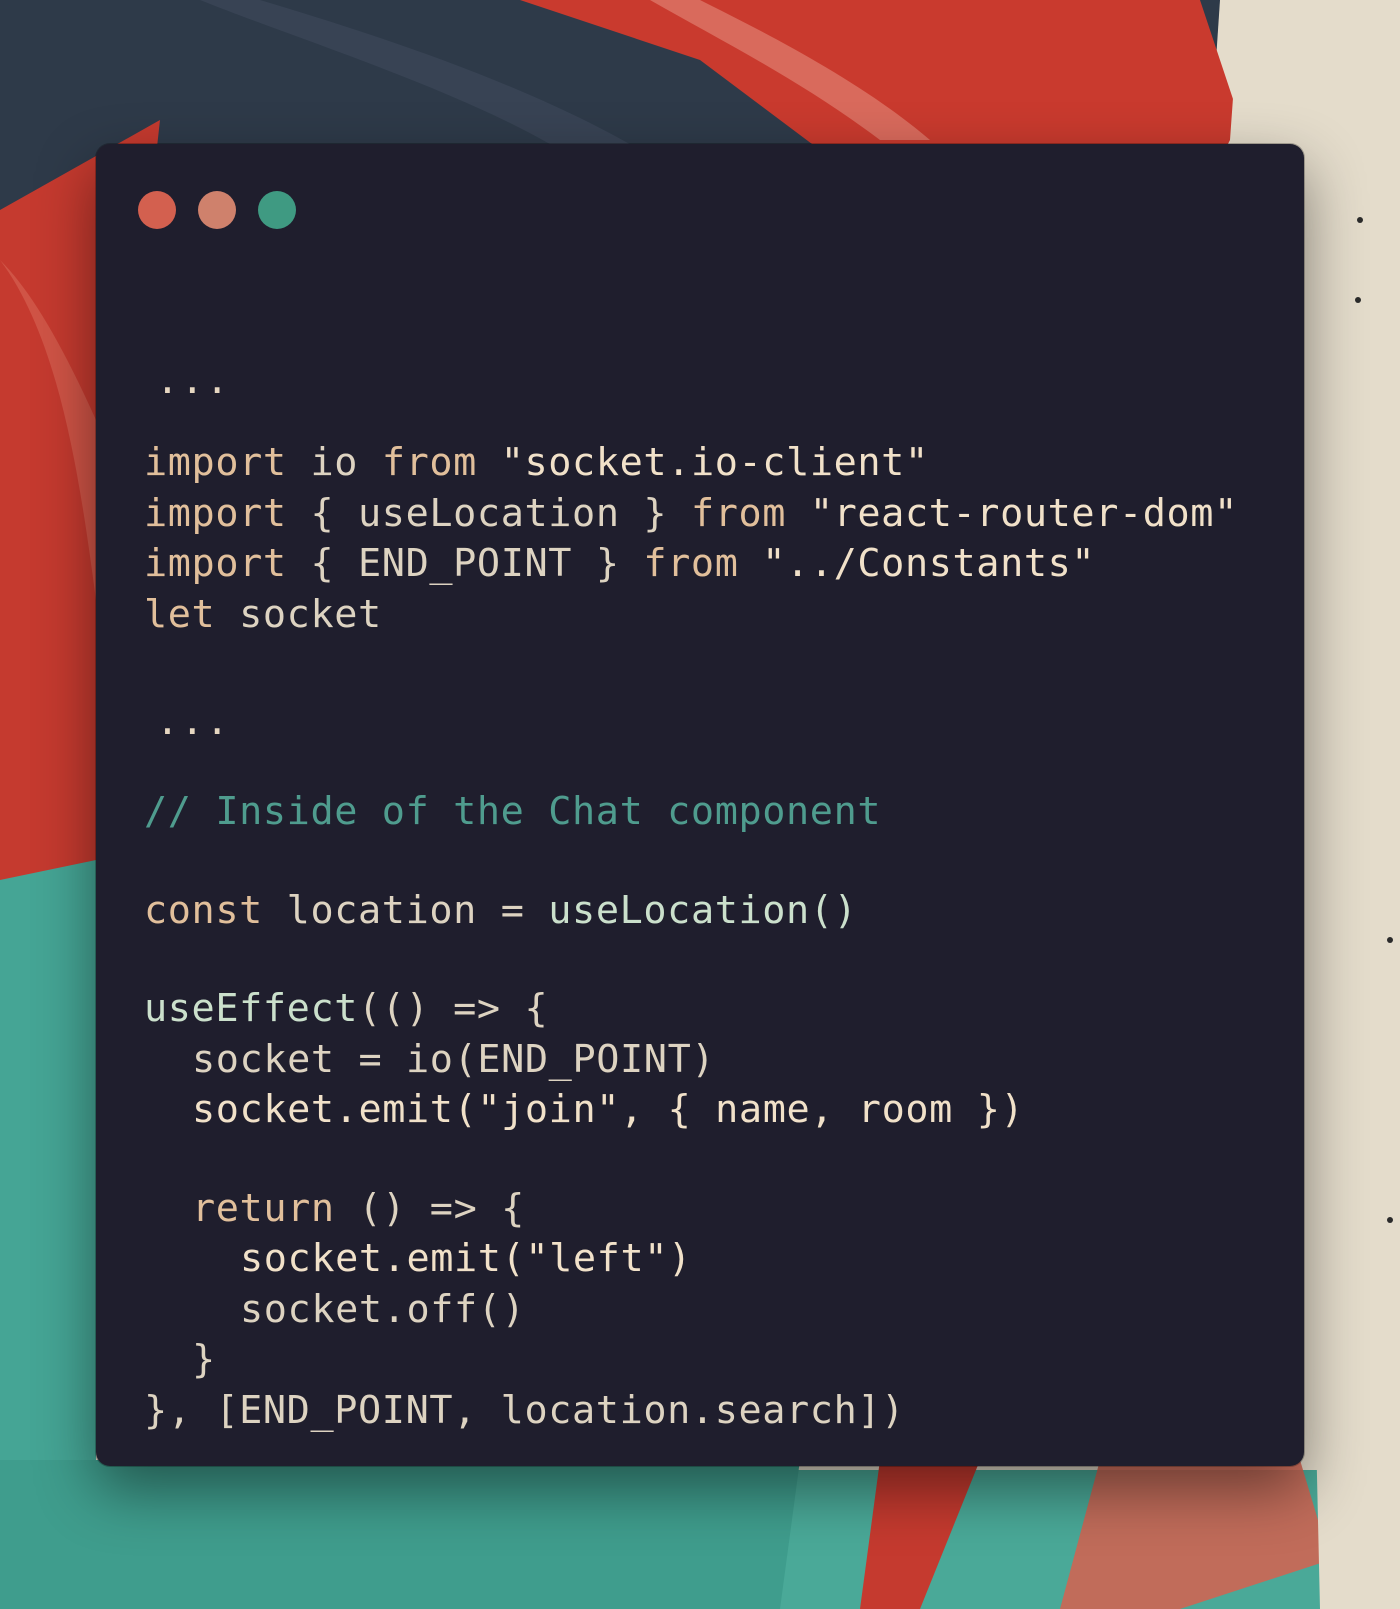 The height and width of the screenshot is (1609, 1400). What do you see at coordinates (383, 1309) in the screenshot?
I see `statement: socket.off()` at bounding box center [383, 1309].